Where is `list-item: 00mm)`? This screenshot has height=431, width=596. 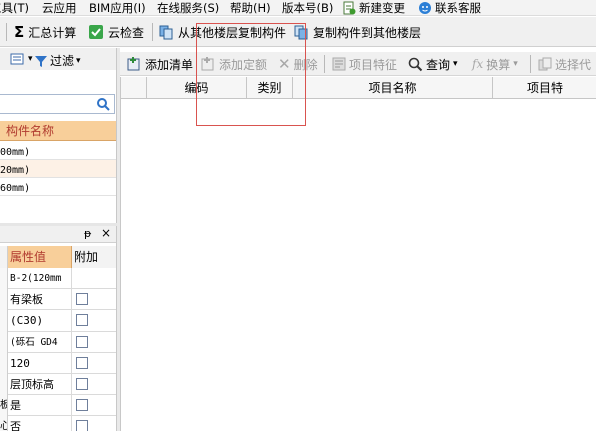
list-item: 00mm) is located at coordinates (58, 151).